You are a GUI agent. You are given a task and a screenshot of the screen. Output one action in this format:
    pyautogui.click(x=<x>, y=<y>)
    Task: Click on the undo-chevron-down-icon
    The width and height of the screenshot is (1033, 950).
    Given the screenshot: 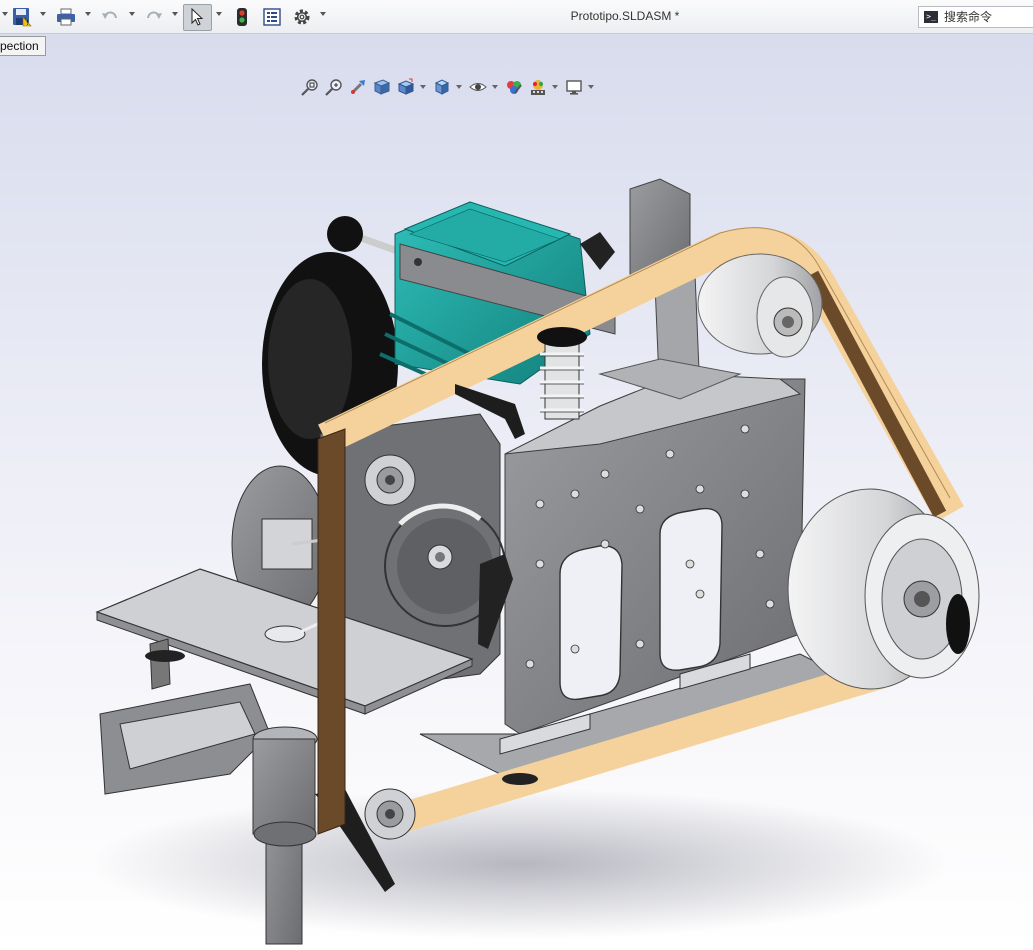 What is the action you would take?
    pyautogui.click(x=132, y=14)
    